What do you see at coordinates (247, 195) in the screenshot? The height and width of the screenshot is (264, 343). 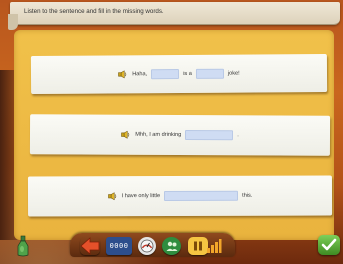 I see `sentence-text: this.` at bounding box center [247, 195].